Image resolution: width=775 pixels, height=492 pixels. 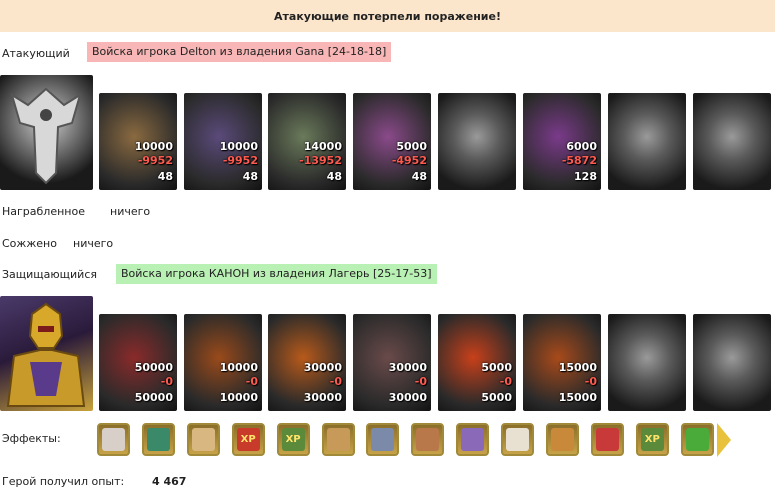 I want to click on fire-beast-unit-icon: 30000 -0 30000, so click(x=307, y=362).